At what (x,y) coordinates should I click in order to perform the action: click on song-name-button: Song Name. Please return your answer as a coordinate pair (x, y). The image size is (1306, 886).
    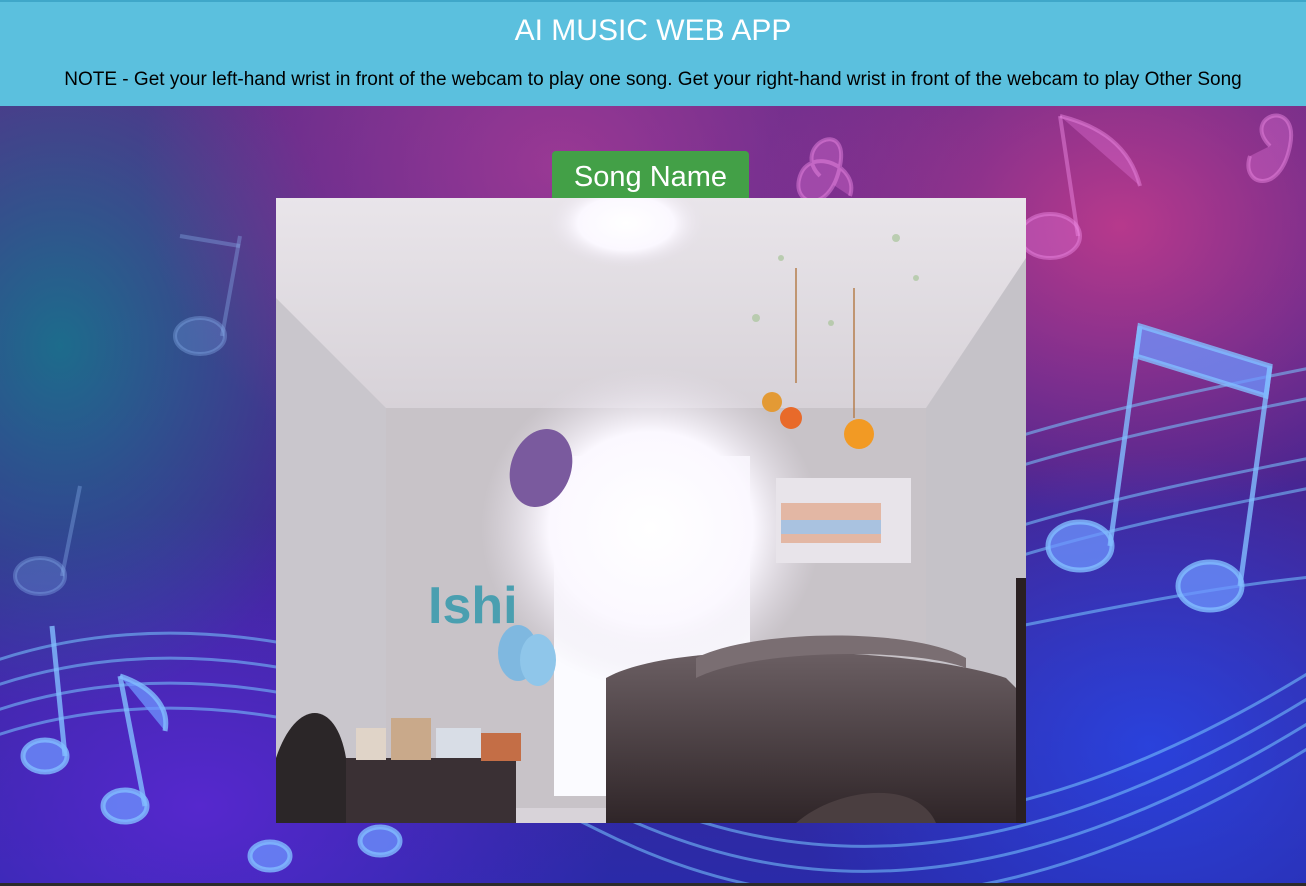
    Looking at the image, I should click on (650, 177).